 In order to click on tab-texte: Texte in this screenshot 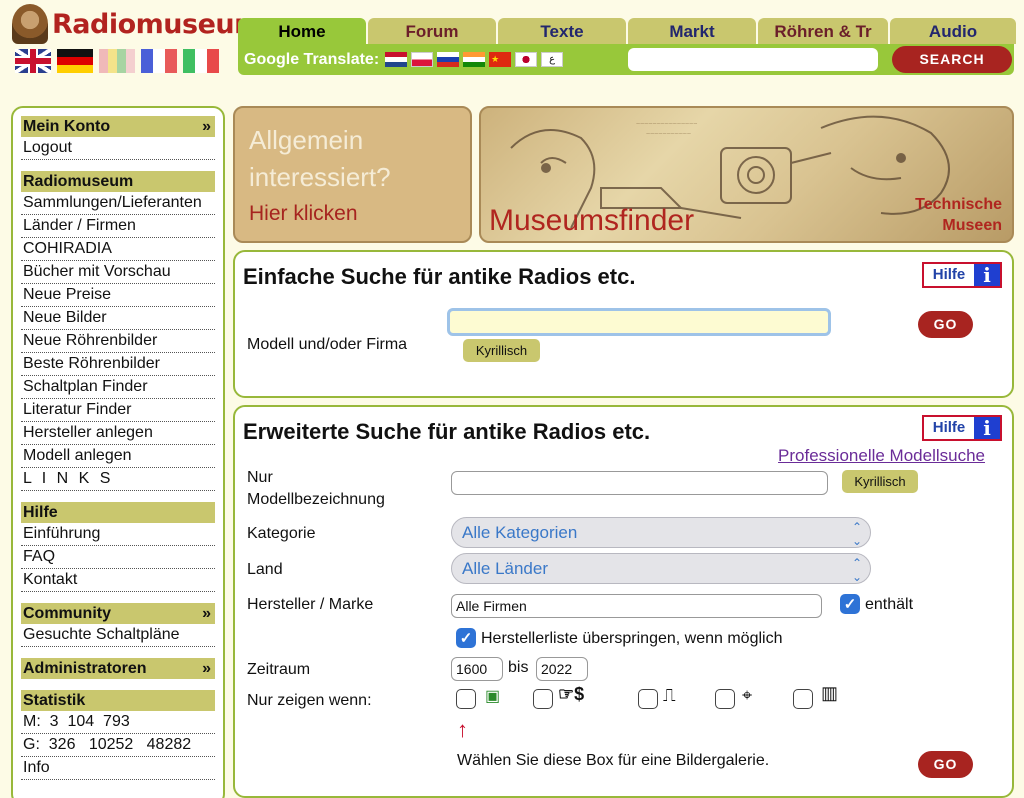, I will do `click(562, 31)`.